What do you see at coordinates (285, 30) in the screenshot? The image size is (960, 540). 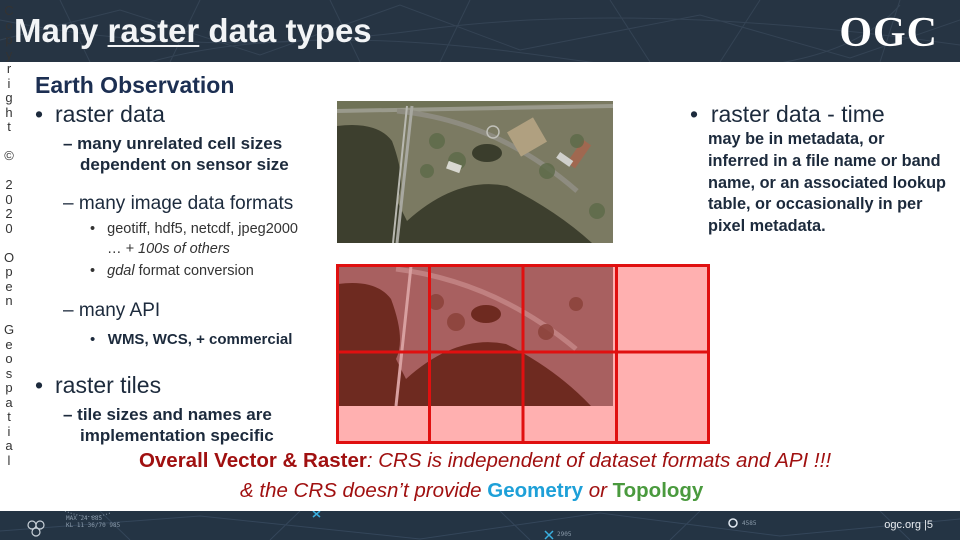 I see `title-text-part2: data types` at bounding box center [285, 30].